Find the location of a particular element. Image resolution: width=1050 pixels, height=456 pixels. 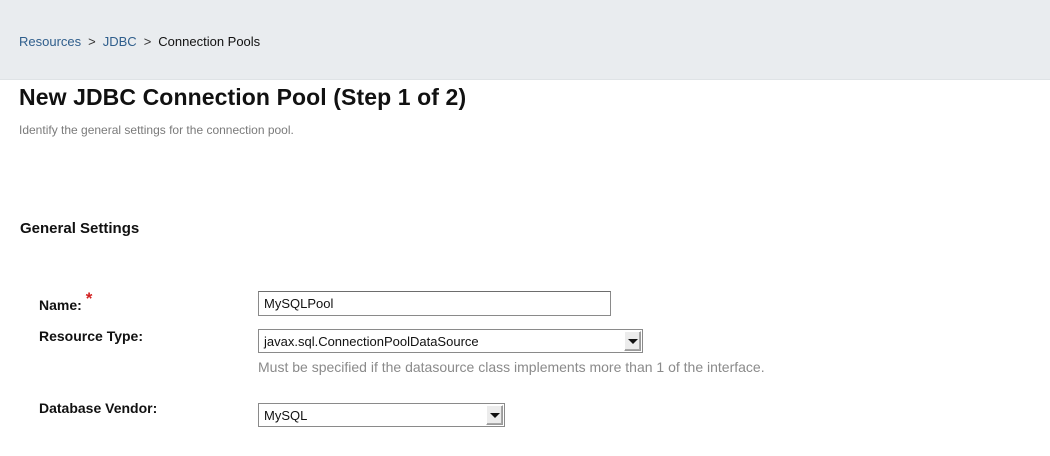

breadcrumb-link-jdbc: JDBC is located at coordinates (120, 41).